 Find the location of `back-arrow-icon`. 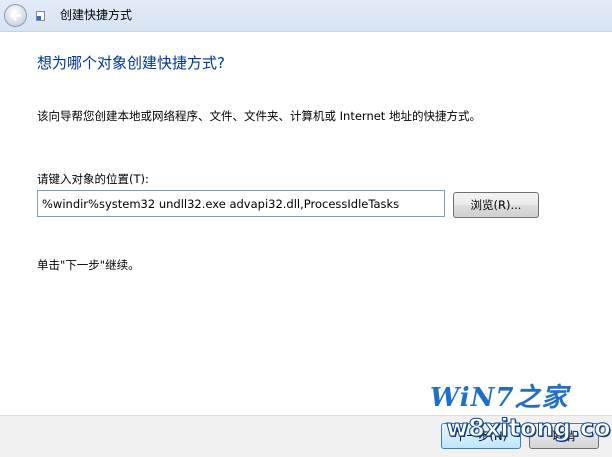

back-arrow-icon is located at coordinates (16, 15).